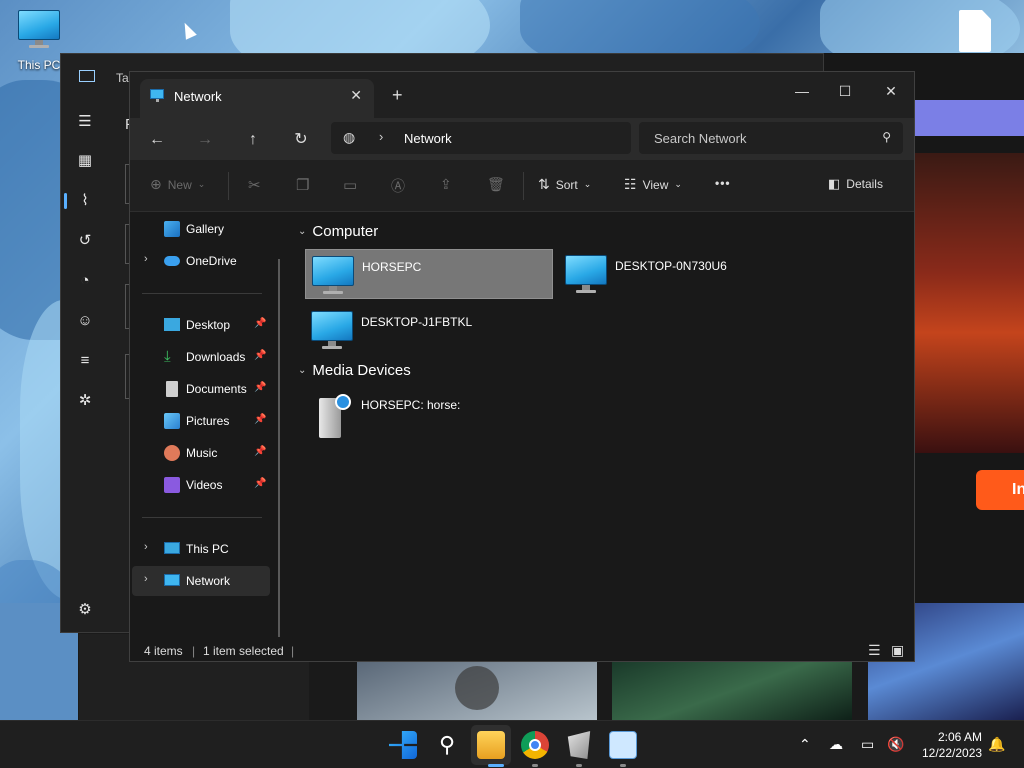 The height and width of the screenshot is (768, 1024). I want to click on more-options-button: •••, so click(723, 183).